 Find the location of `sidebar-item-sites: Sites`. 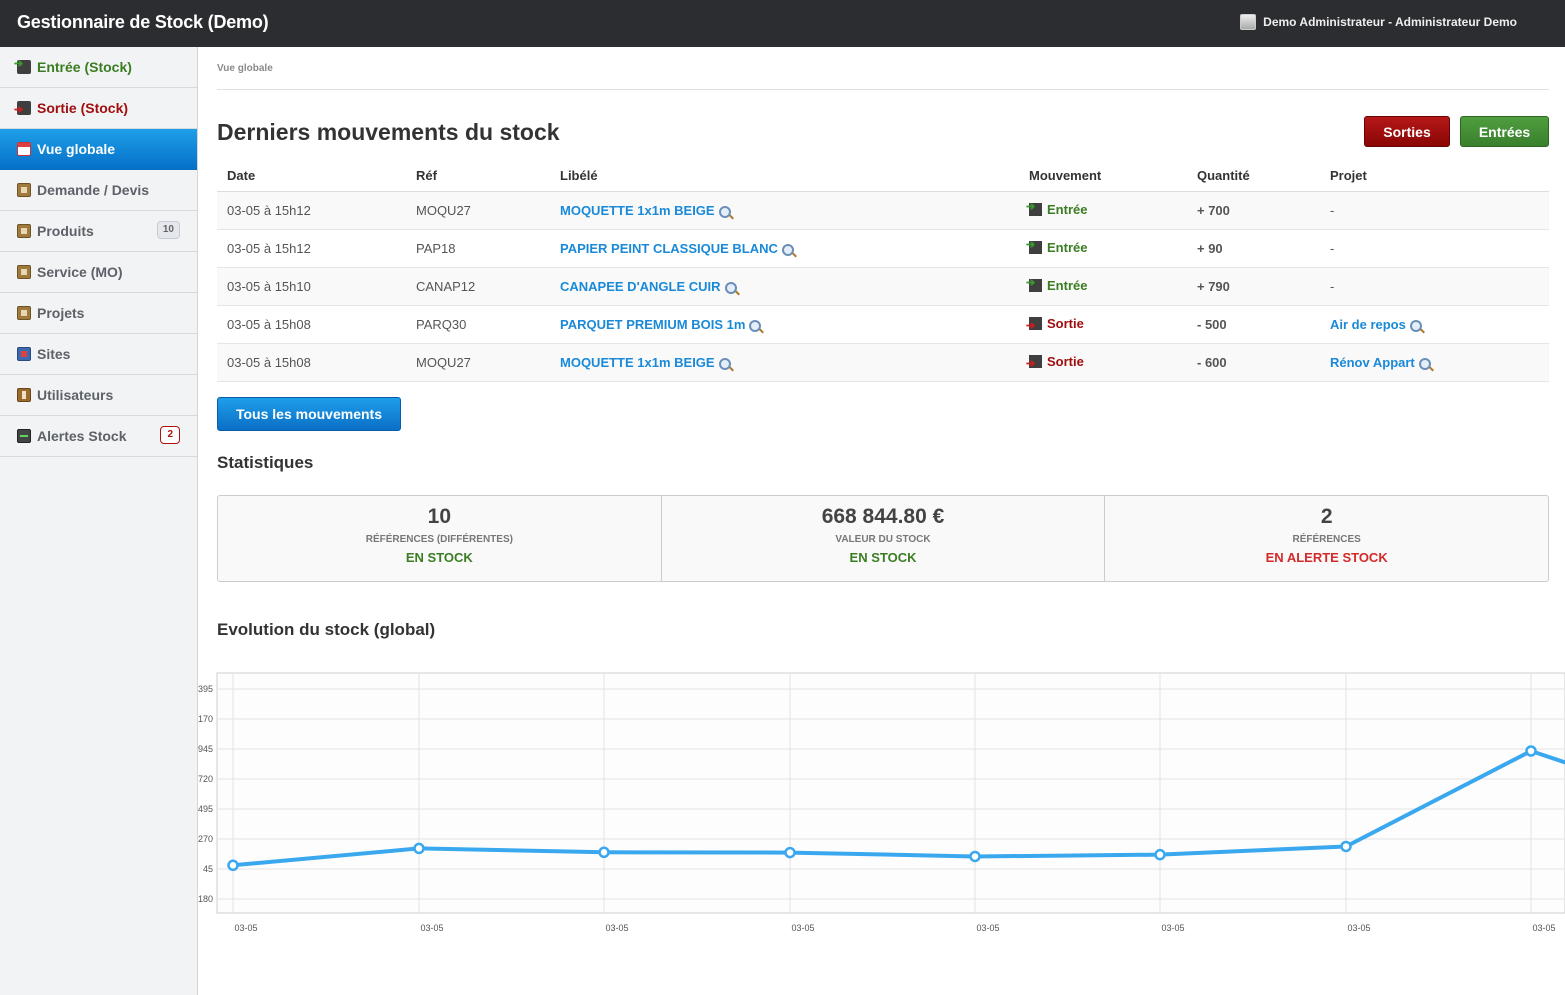

sidebar-item-sites: Sites is located at coordinates (98, 354).